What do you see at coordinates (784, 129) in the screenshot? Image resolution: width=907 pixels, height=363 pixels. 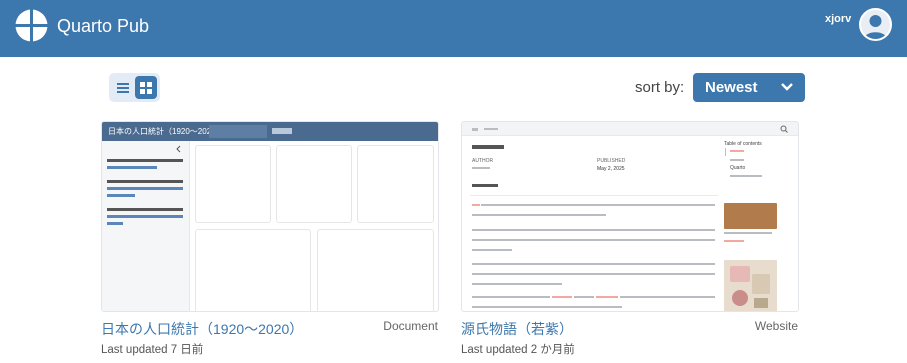 I see `search-icon` at bounding box center [784, 129].